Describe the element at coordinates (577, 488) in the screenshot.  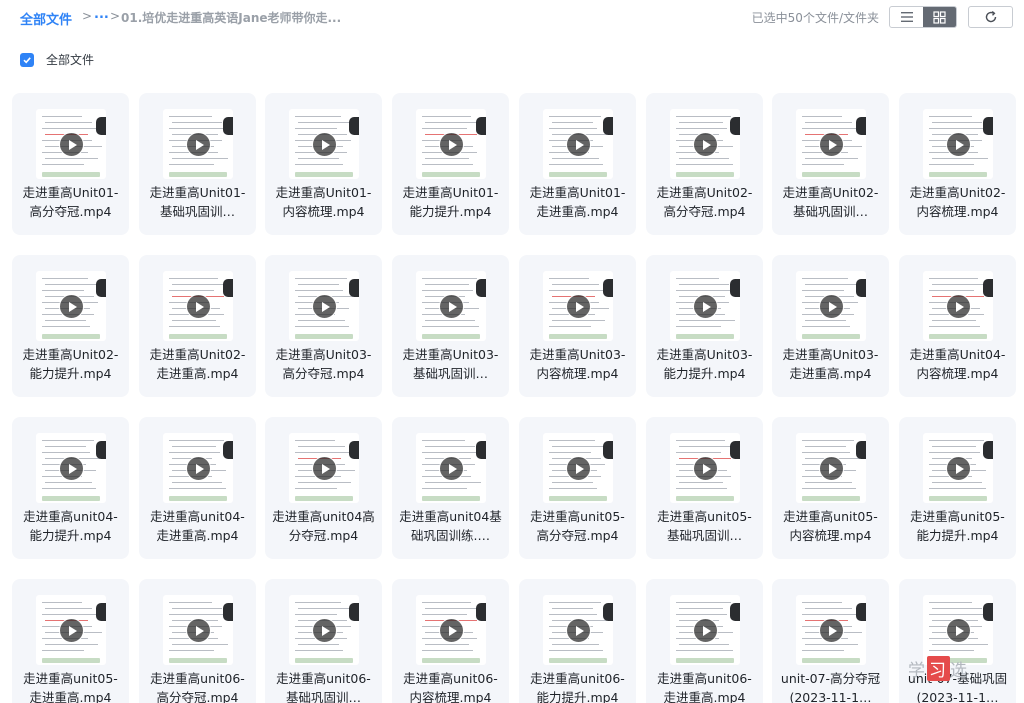
I see `file-card: 走进重高unit05-高分夺冠.mp4` at that location.